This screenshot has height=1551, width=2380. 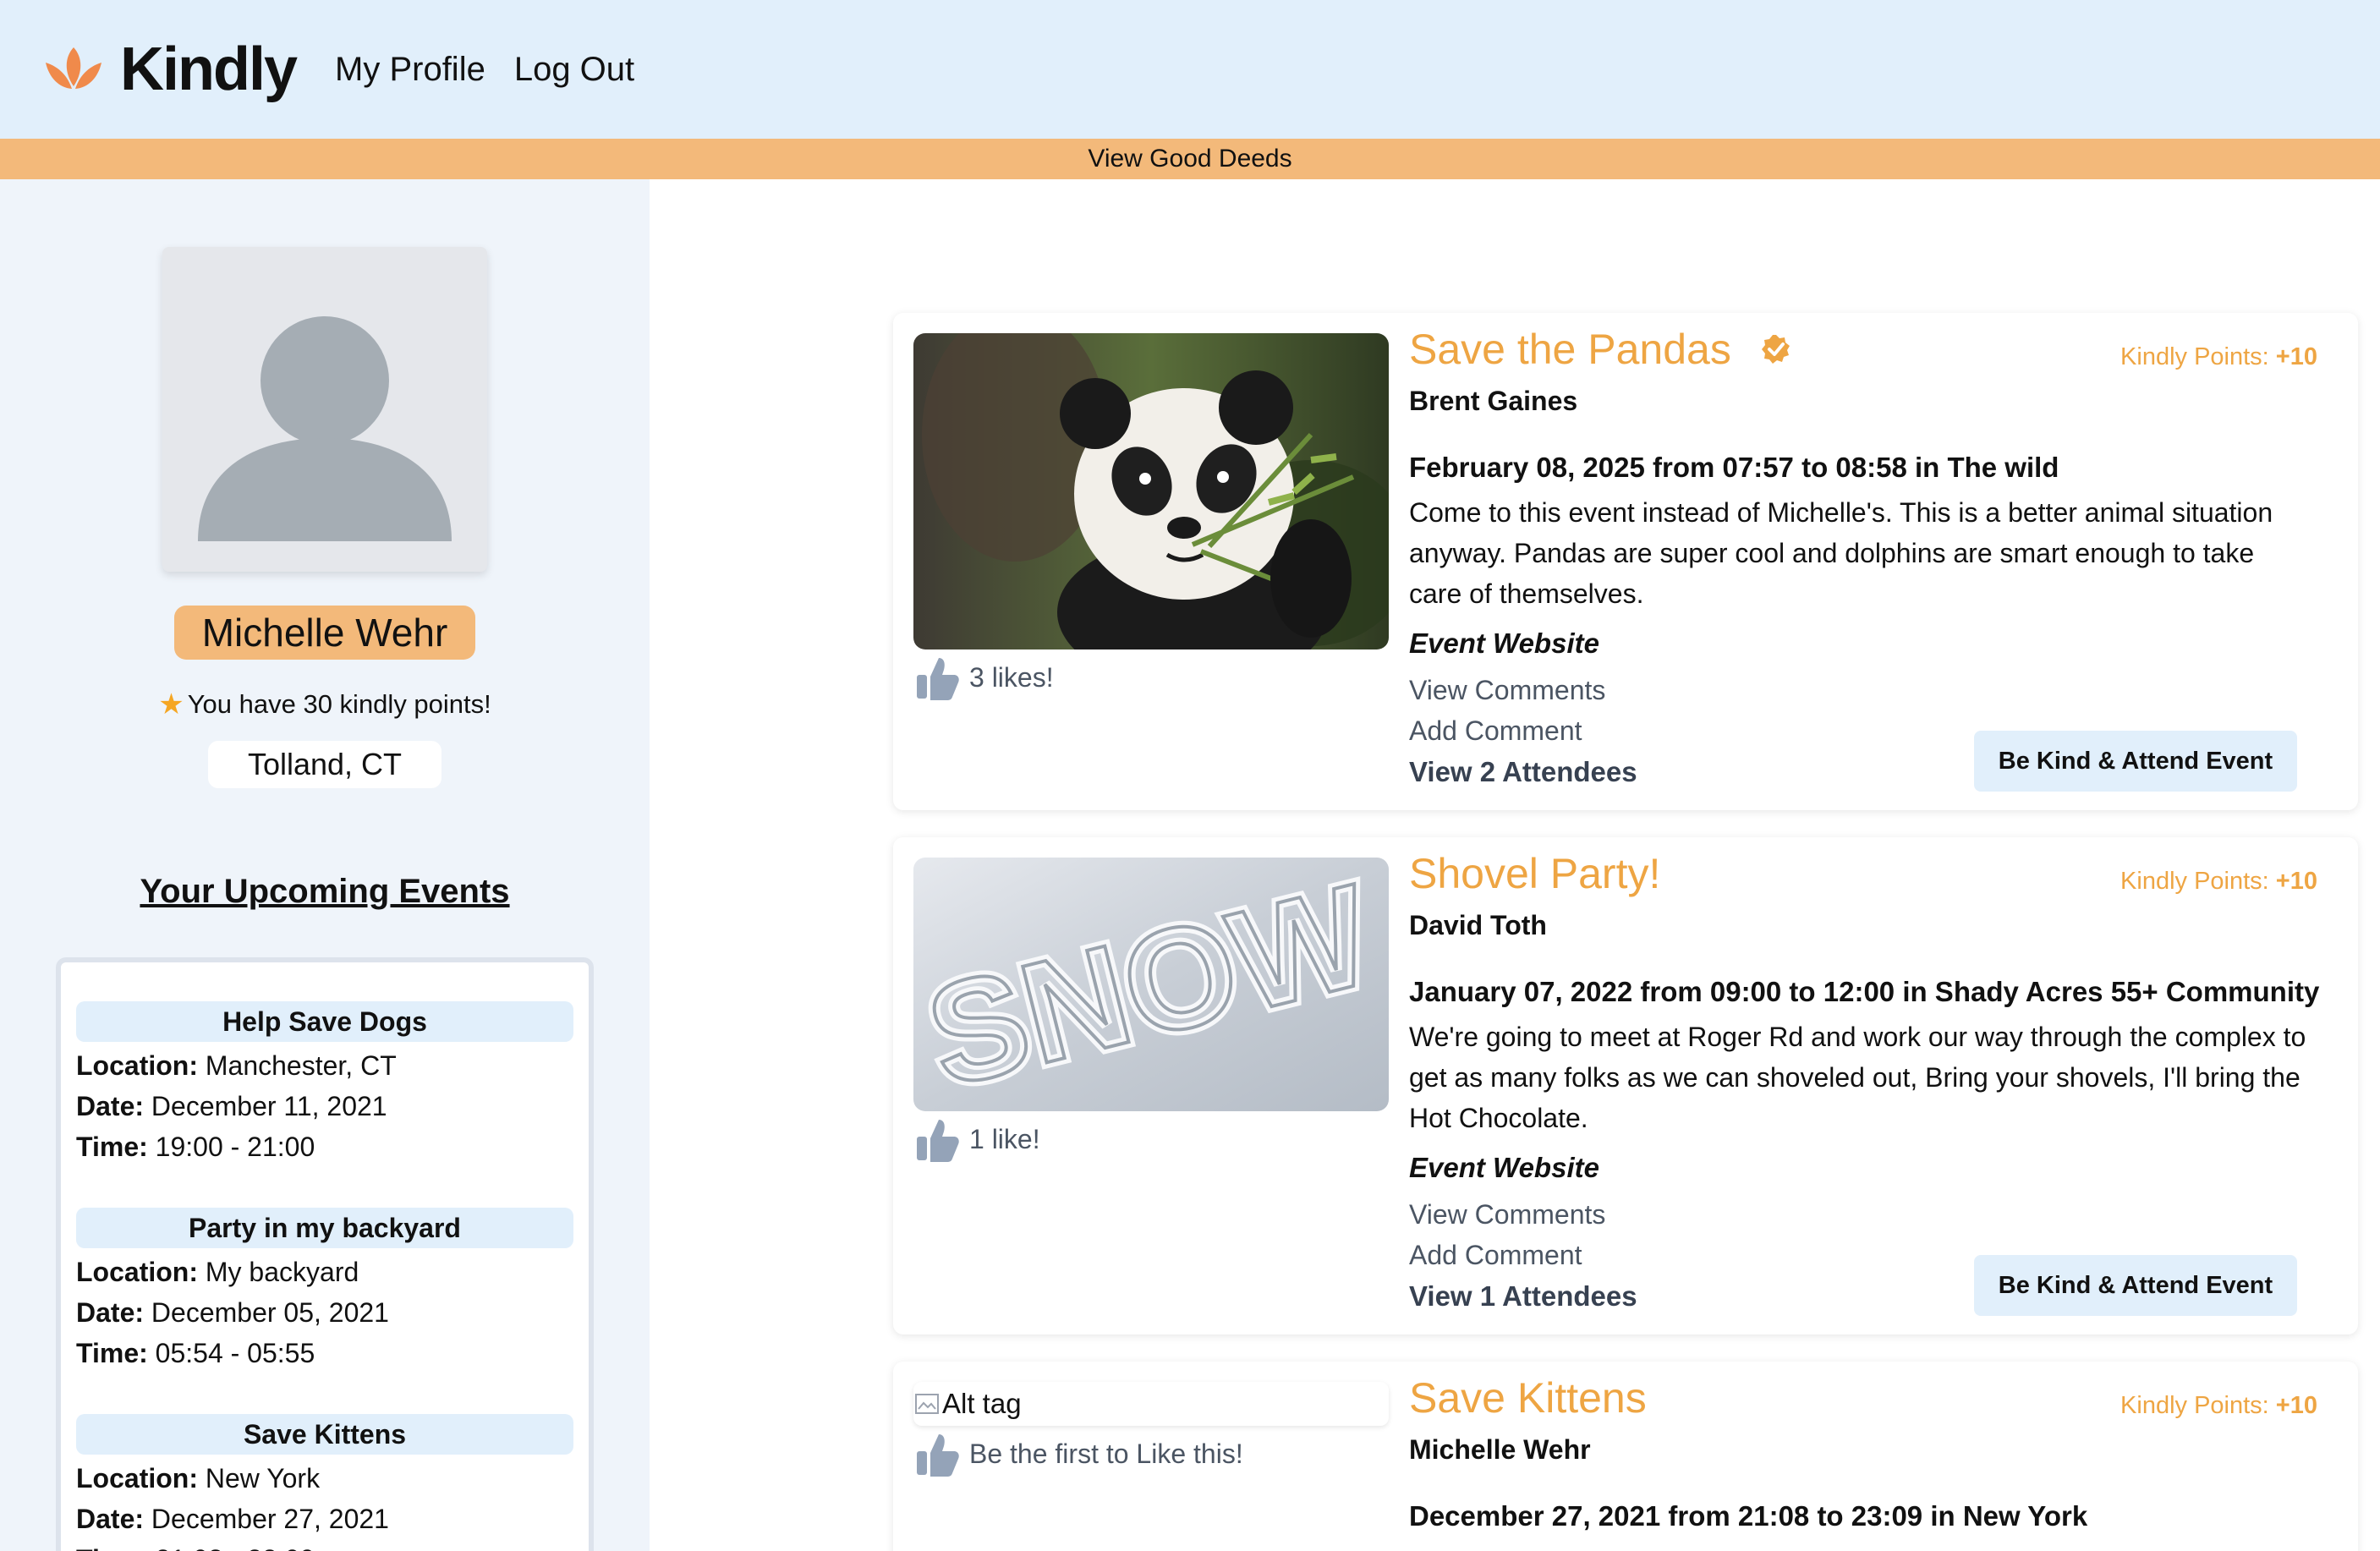 I want to click on like-button: 1 like!, so click(x=976, y=1139).